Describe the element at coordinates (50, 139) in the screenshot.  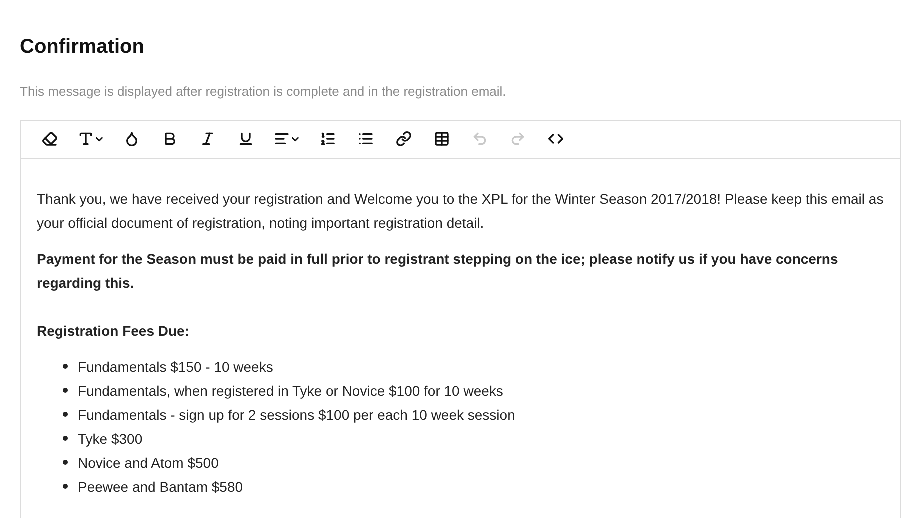
I see `eraser-icon` at that location.